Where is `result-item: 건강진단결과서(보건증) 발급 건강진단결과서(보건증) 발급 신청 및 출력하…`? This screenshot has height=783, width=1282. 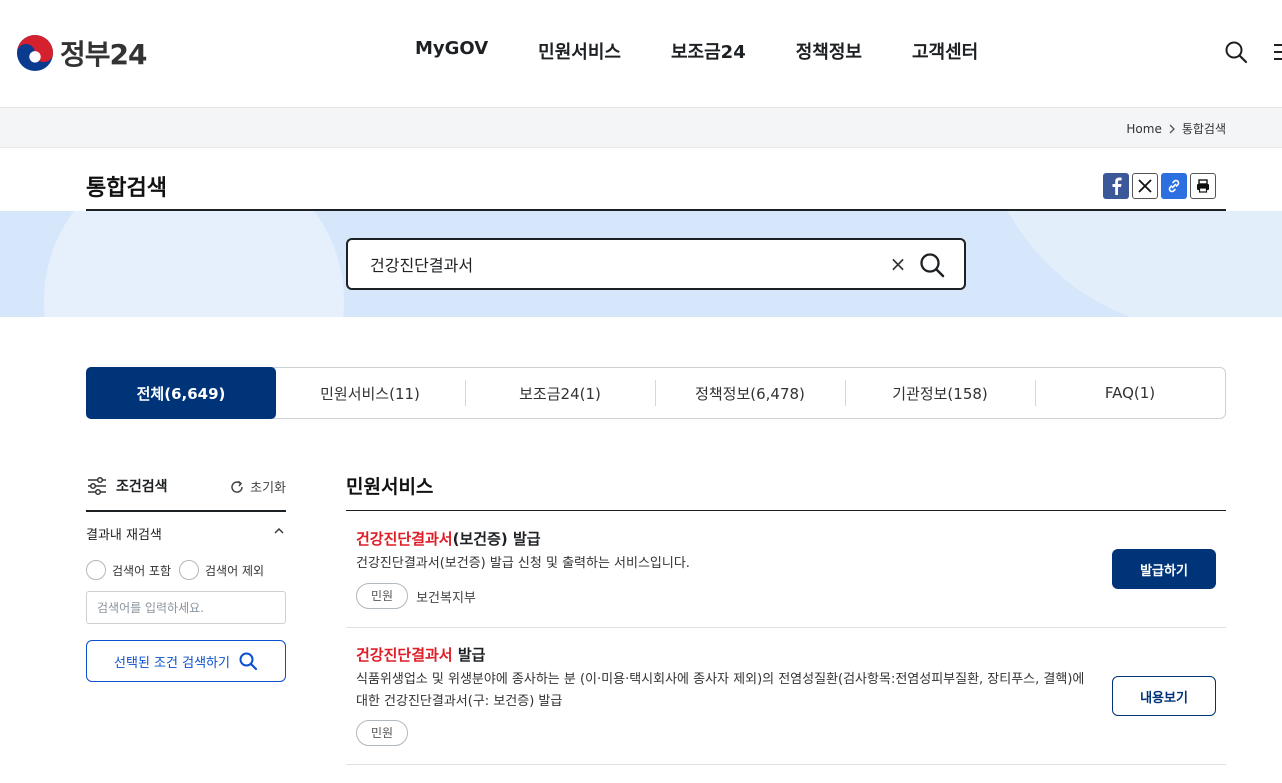
result-item: 건강진단결과서(보건증) 발급 건강진단결과서(보건증) 발급 신청 및 출력하… is located at coordinates (786, 569).